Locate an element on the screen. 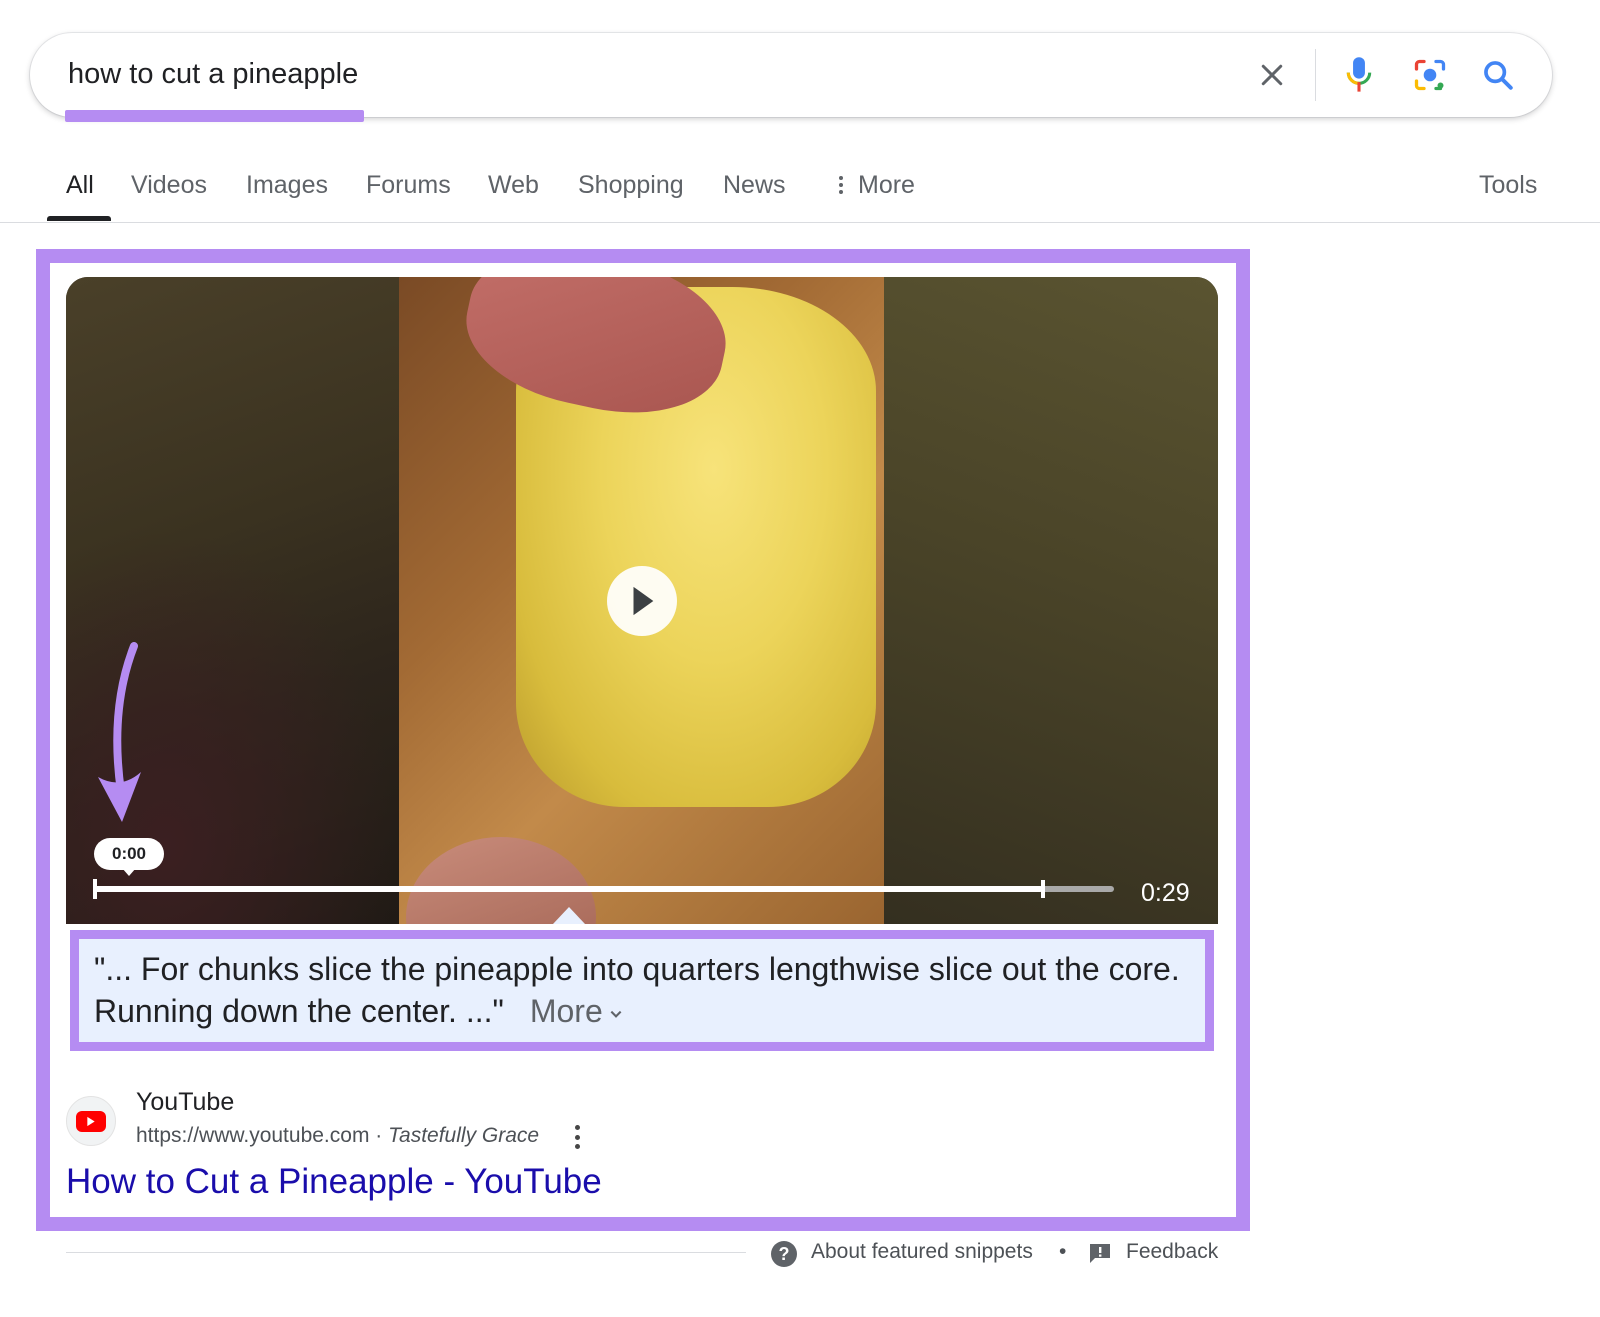 The image size is (1600, 1317). play-icon is located at coordinates (643, 601).